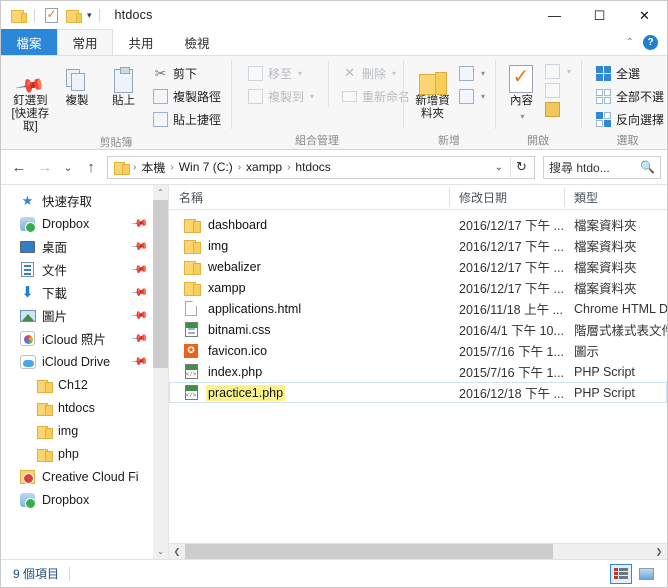 Image resolution: width=668 pixels, height=588 pixels. Describe the element at coordinates (554, 15) in the screenshot. I see `minimize-button: —` at that location.